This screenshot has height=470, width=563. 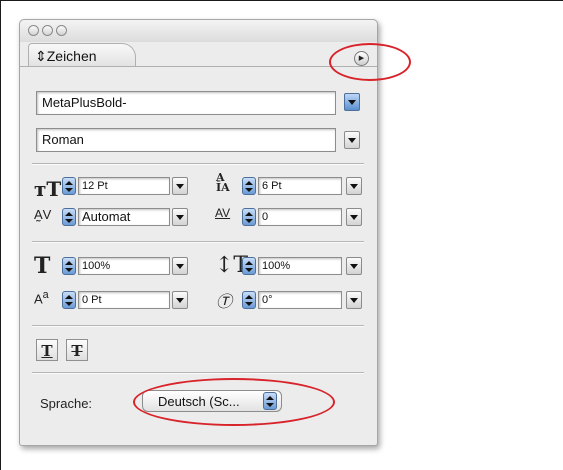 I want to click on tab-sort-icon: ⇕, so click(x=41, y=56).